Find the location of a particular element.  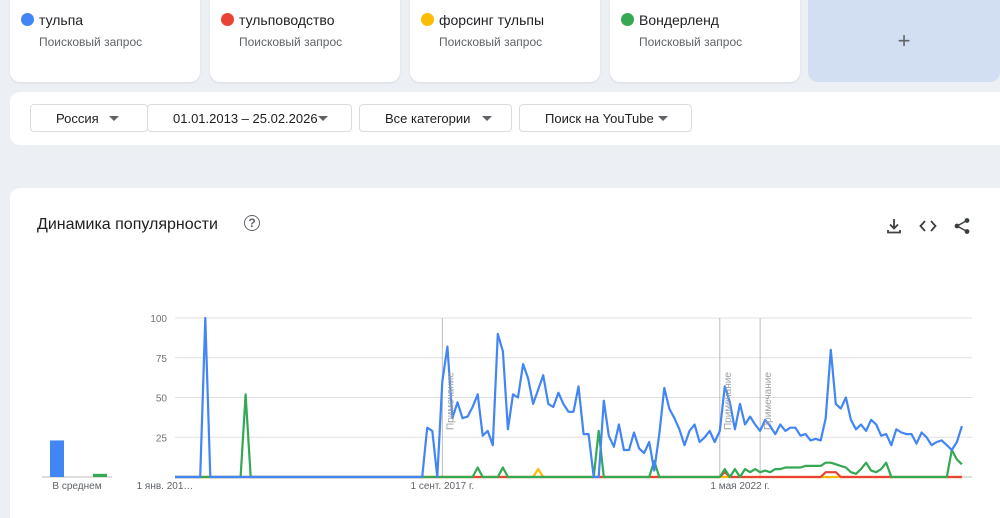

y-tick-label: 50 is located at coordinates (162, 399).